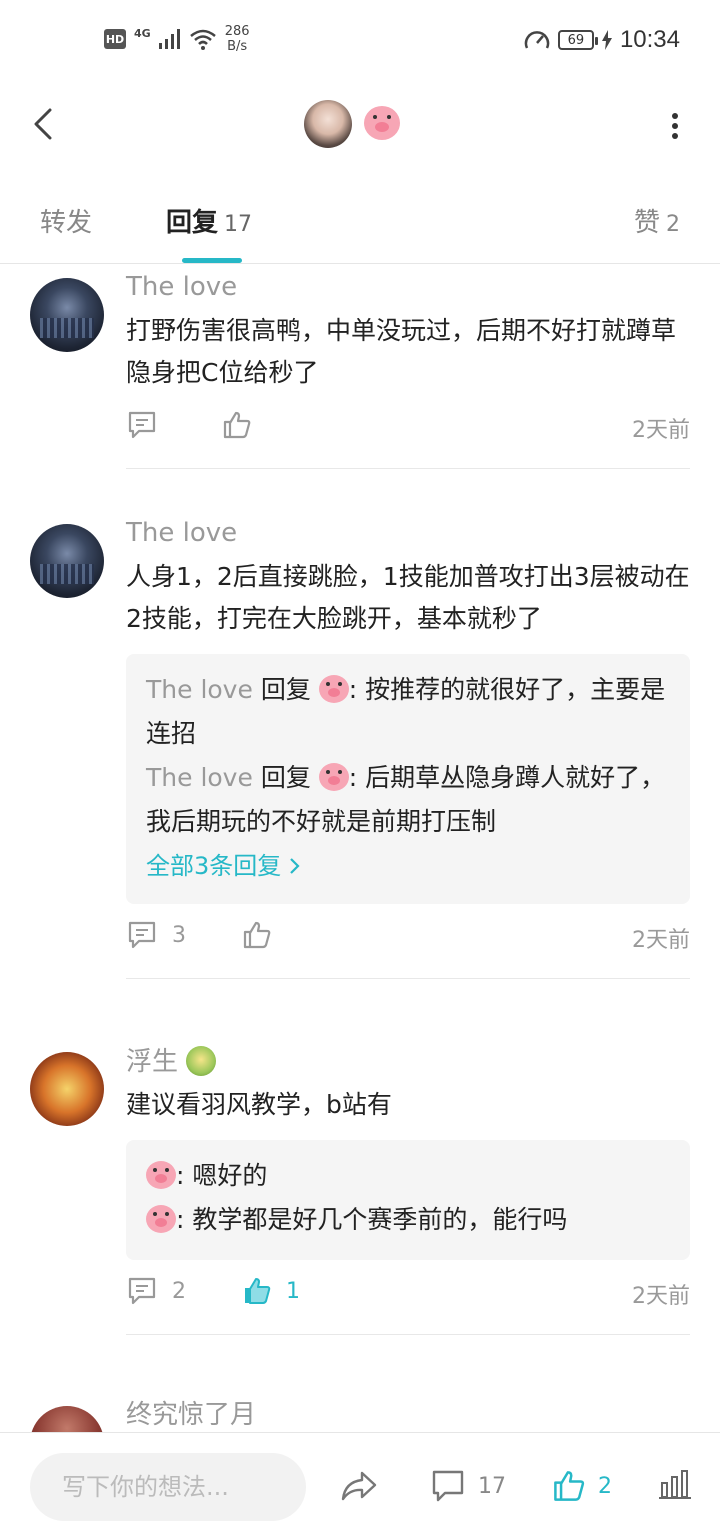 The height and width of the screenshot is (1540, 720). Describe the element at coordinates (408, 1296) in the screenshot. I see `comment-actions: 2 1 2天前` at that location.